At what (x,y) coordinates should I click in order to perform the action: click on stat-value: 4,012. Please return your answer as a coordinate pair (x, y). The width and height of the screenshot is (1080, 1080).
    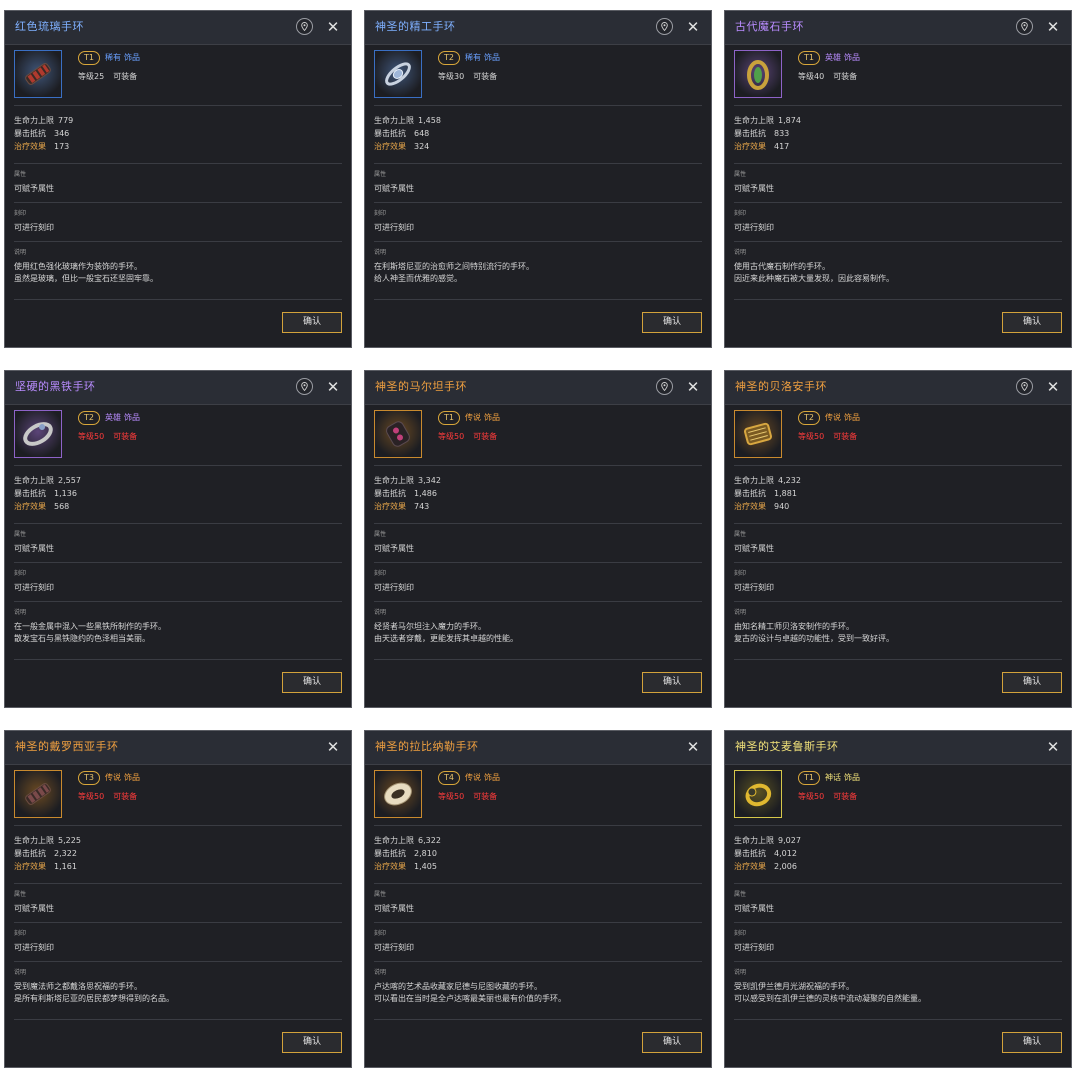
    Looking at the image, I should click on (785, 853).